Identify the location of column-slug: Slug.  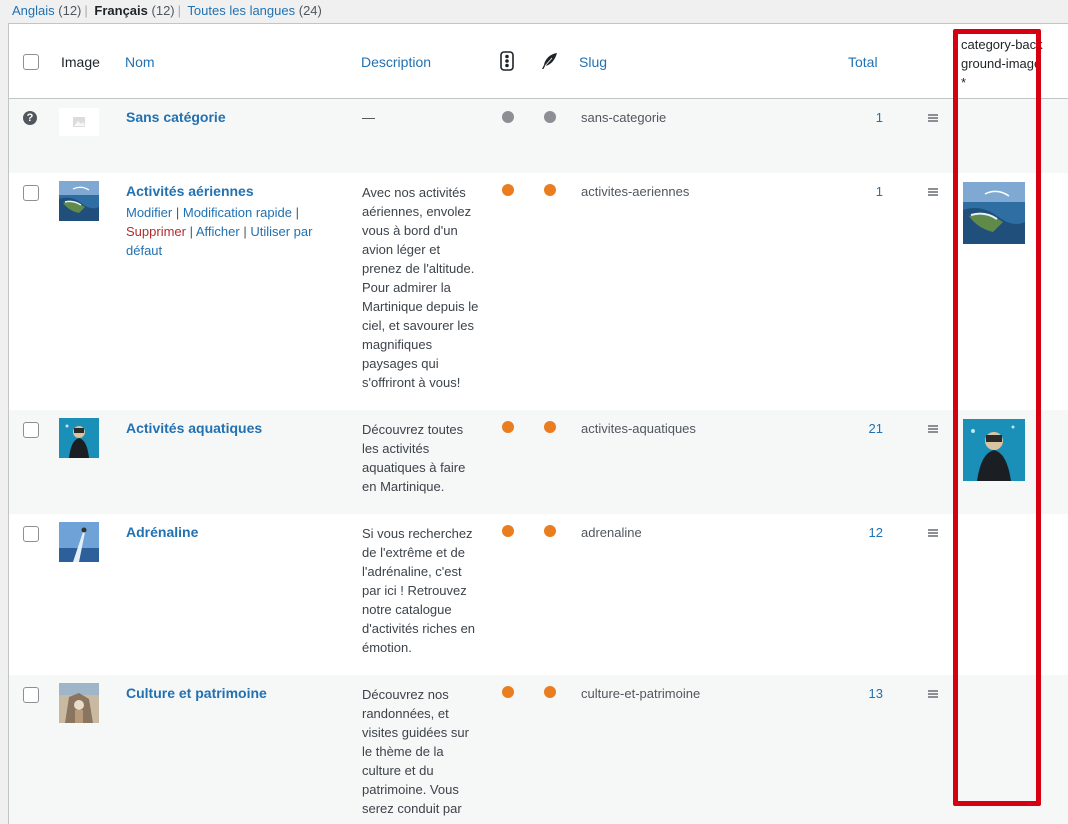
(593, 62).